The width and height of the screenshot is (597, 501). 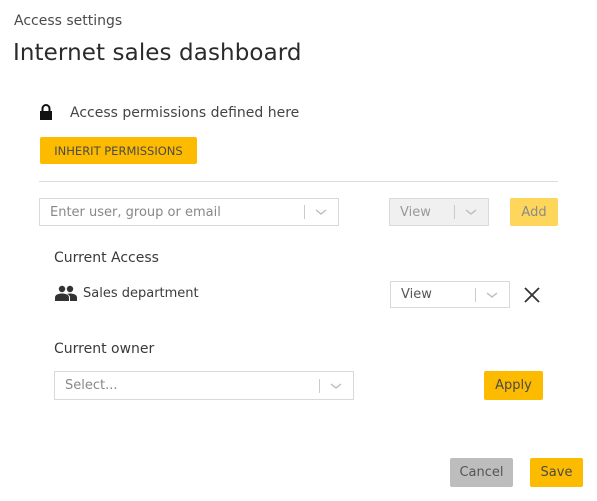 What do you see at coordinates (513, 385) in the screenshot?
I see `apply-button: Apply` at bounding box center [513, 385].